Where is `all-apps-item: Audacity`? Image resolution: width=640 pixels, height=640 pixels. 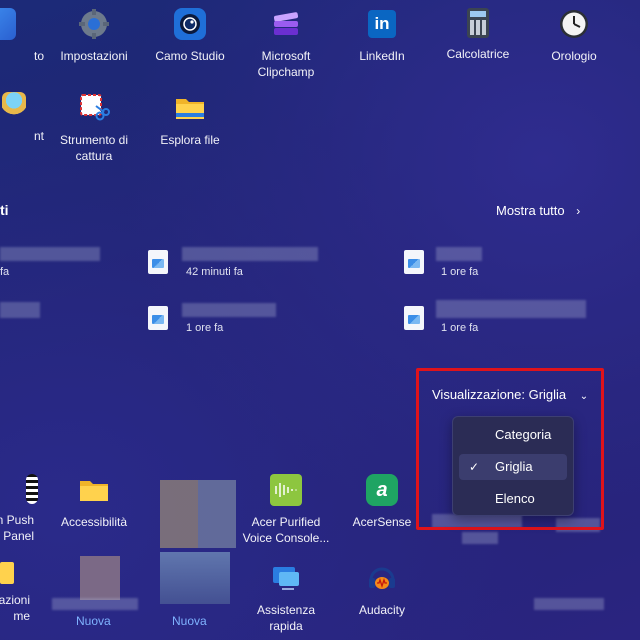
all-apps-item: Audacity is located at coordinates (382, 590).